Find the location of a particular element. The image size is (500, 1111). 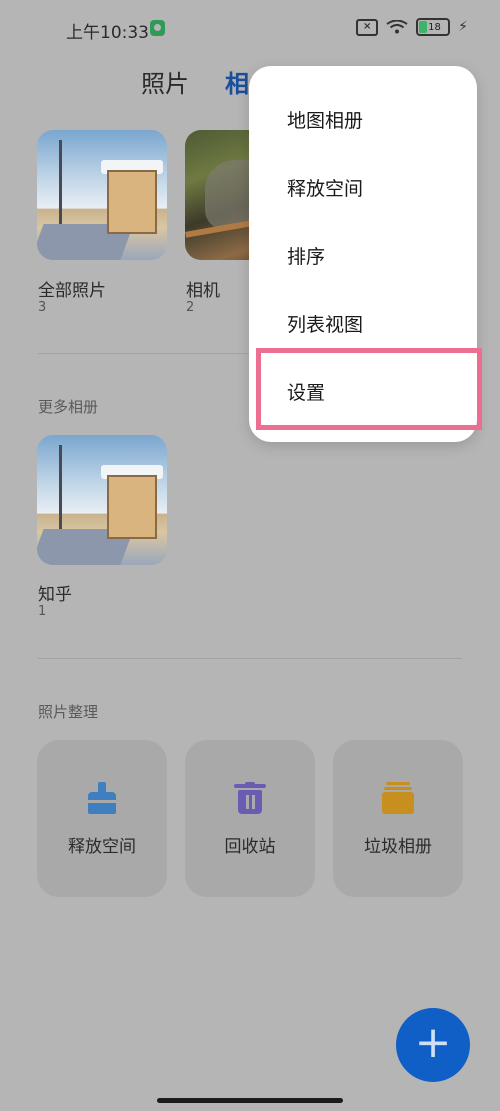

album-name: 全部照片 is located at coordinates (72, 291).